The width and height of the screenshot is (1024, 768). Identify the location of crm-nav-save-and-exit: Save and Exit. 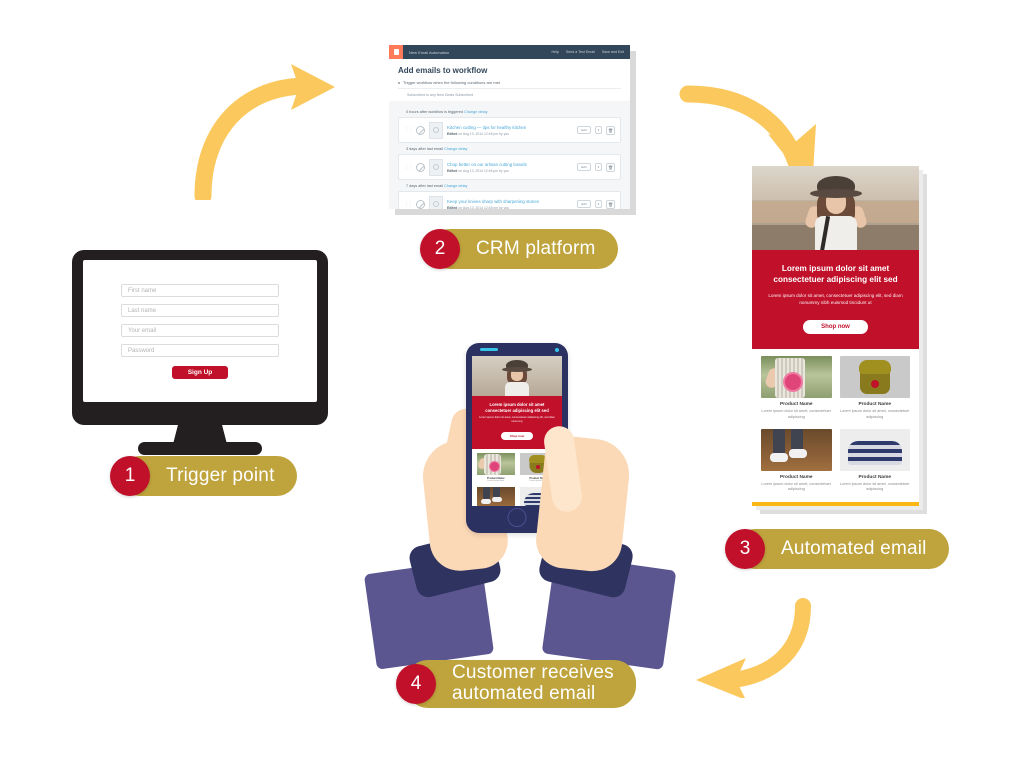
(613, 52).